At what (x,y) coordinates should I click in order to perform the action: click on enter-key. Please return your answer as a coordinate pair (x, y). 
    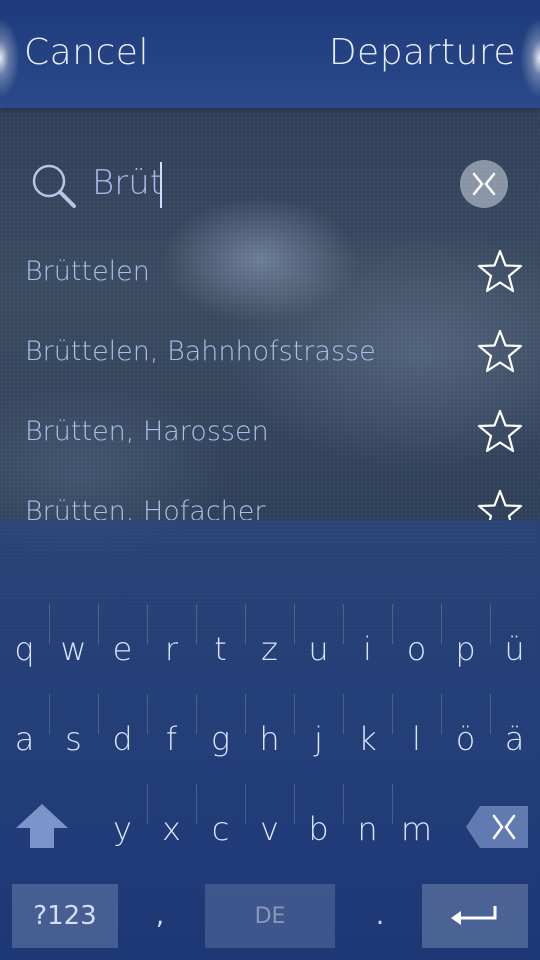
    Looking at the image, I should click on (475, 916).